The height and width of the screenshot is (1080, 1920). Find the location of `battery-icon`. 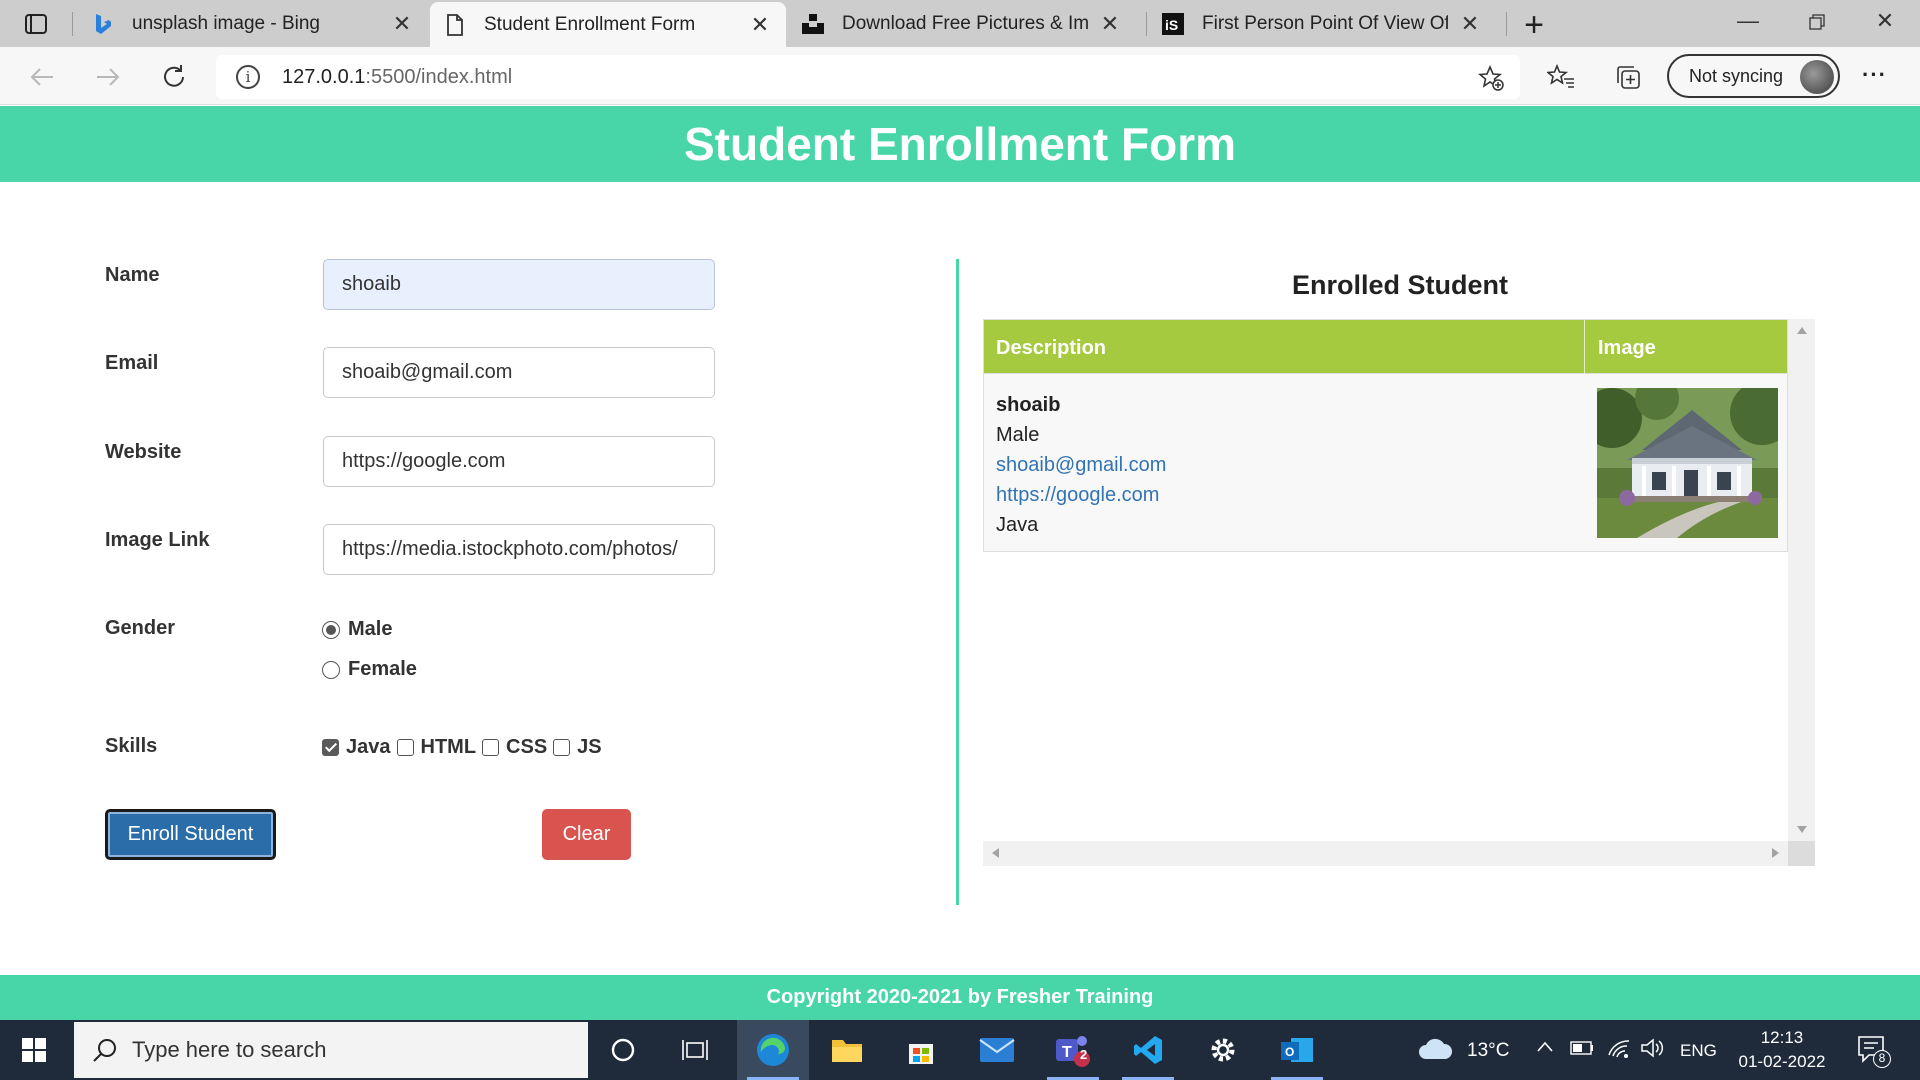

battery-icon is located at coordinates (1582, 1050).